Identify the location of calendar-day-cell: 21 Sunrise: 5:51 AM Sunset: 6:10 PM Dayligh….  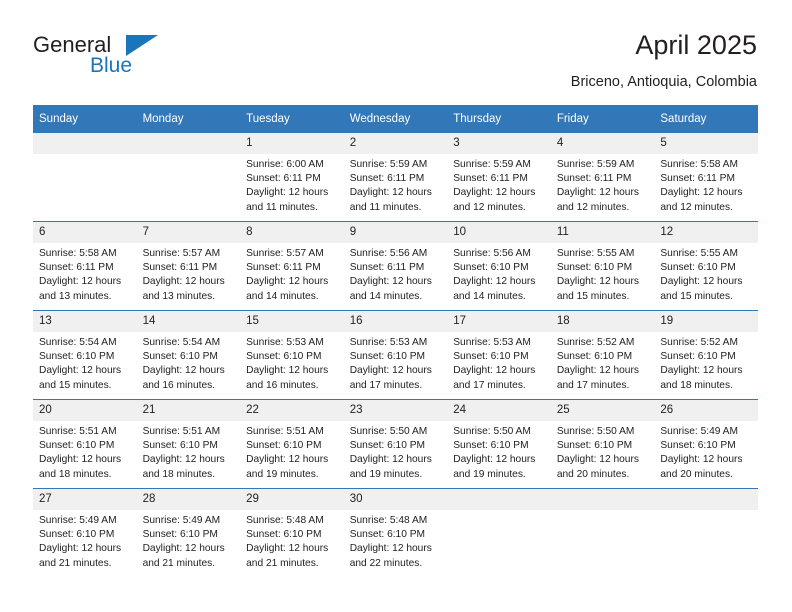
(188, 444).